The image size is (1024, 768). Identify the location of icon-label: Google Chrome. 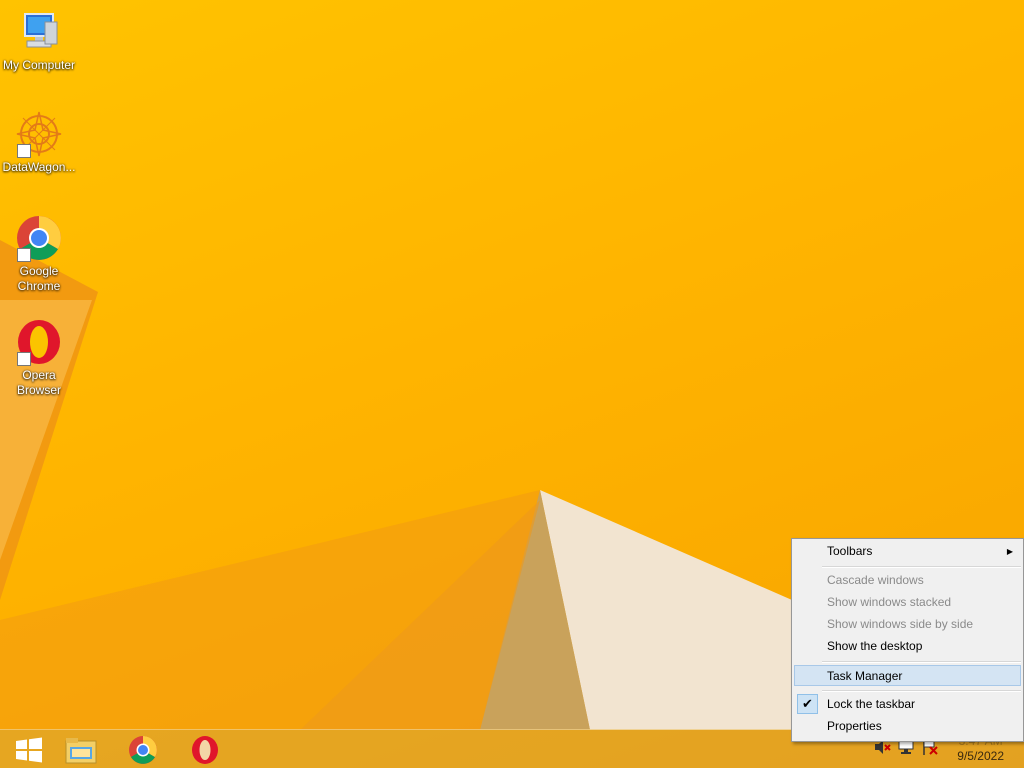
(39, 278).